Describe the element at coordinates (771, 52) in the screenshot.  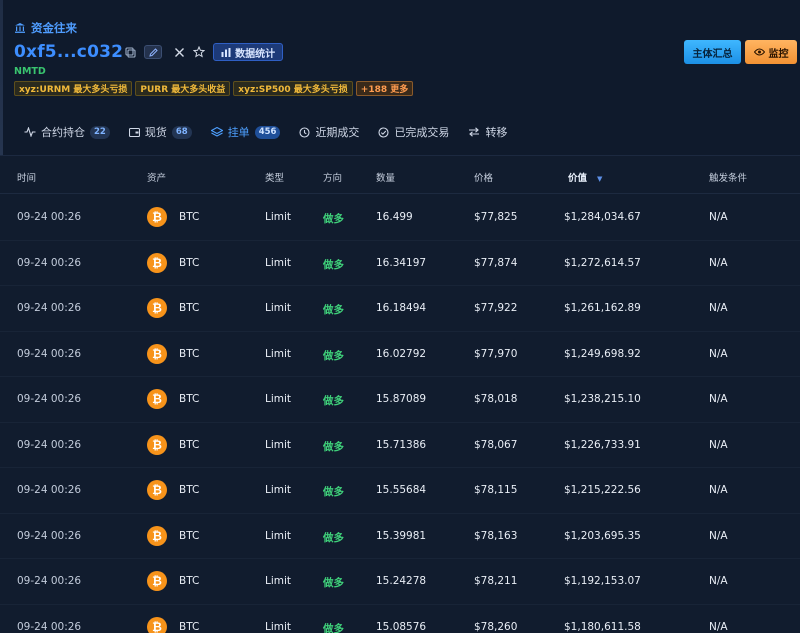
I see `monitor-button: 监控` at that location.